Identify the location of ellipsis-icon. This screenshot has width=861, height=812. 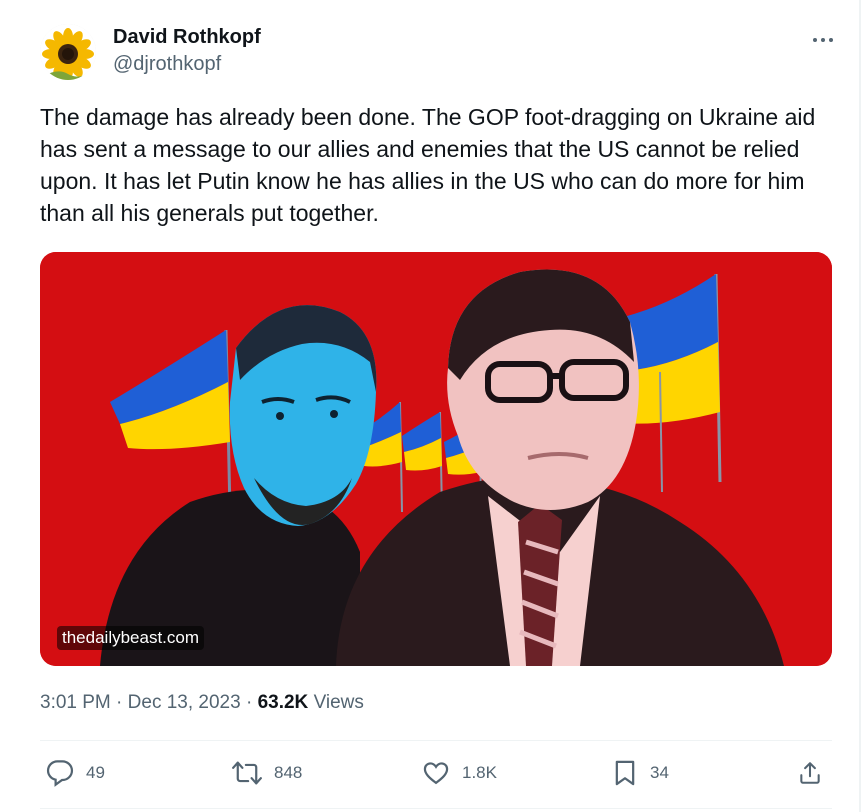
(823, 40).